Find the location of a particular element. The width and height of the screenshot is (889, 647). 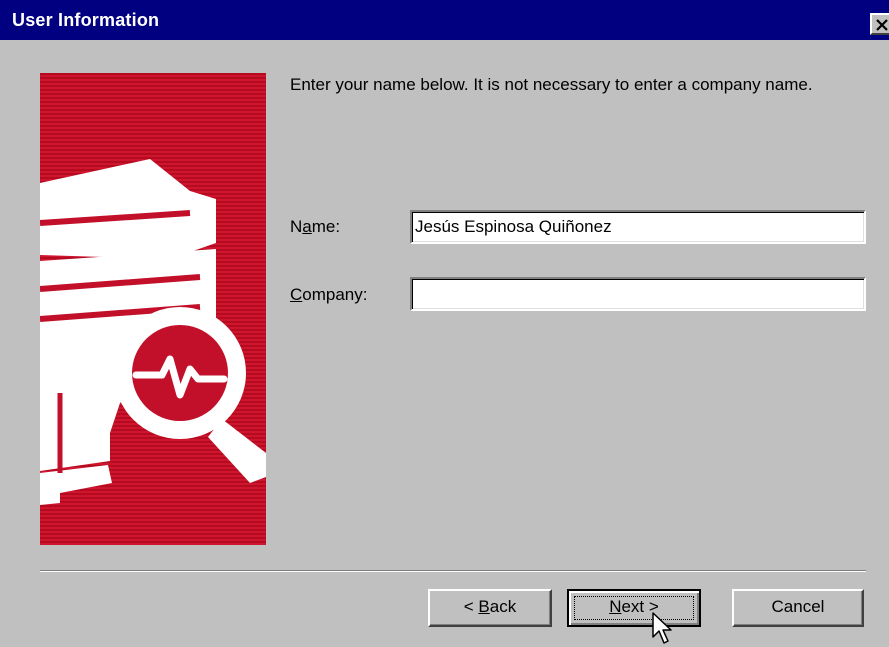

window-title: User Information is located at coordinates (86, 20).